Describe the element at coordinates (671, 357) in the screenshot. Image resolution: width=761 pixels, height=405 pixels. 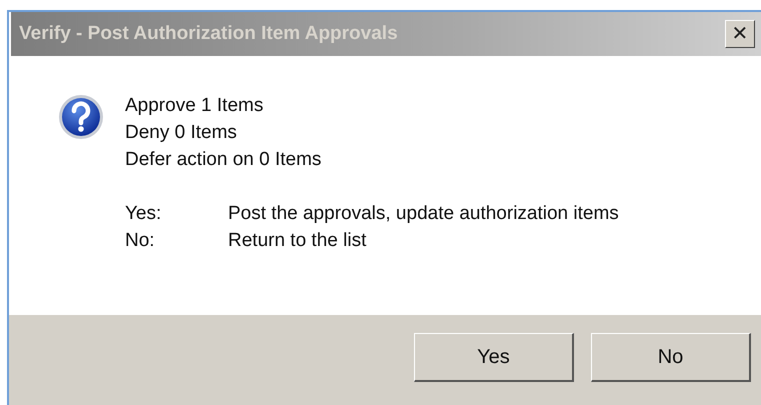
I see `no-button: No` at that location.